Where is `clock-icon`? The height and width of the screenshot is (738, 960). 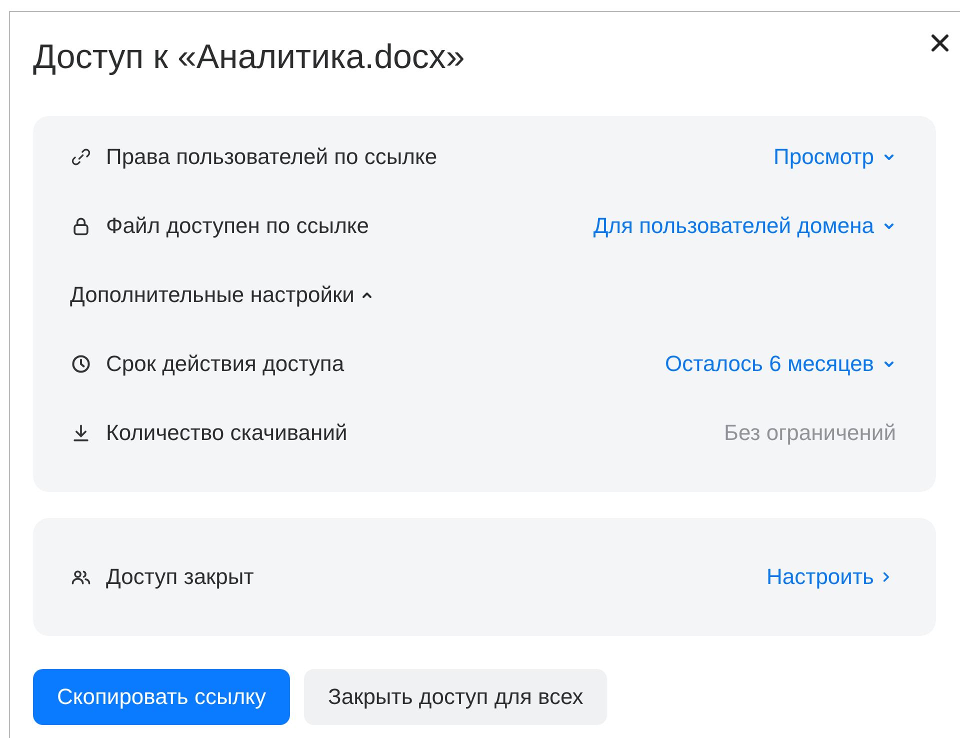 clock-icon is located at coordinates (81, 363).